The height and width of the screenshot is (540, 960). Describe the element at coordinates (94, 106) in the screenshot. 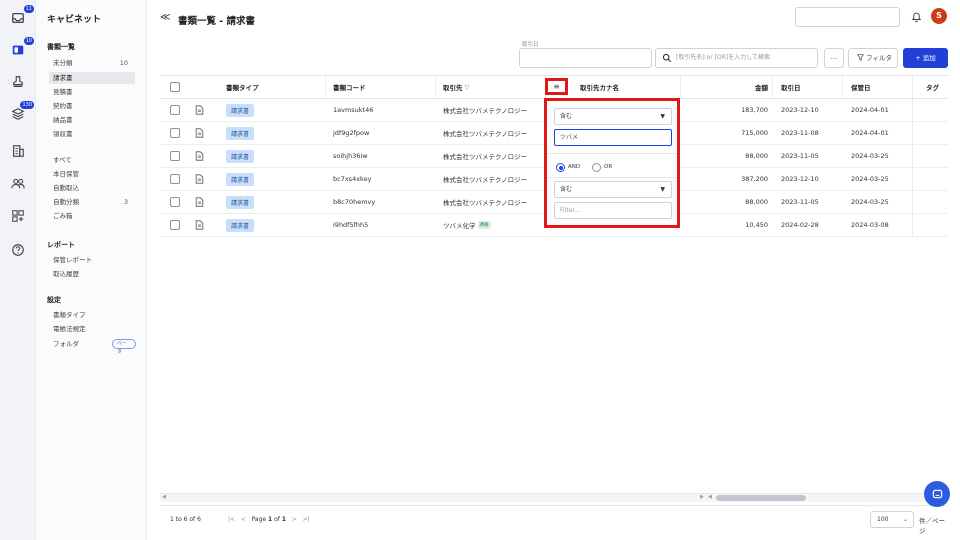

I see `sidebar-item-contract: 契約書` at that location.